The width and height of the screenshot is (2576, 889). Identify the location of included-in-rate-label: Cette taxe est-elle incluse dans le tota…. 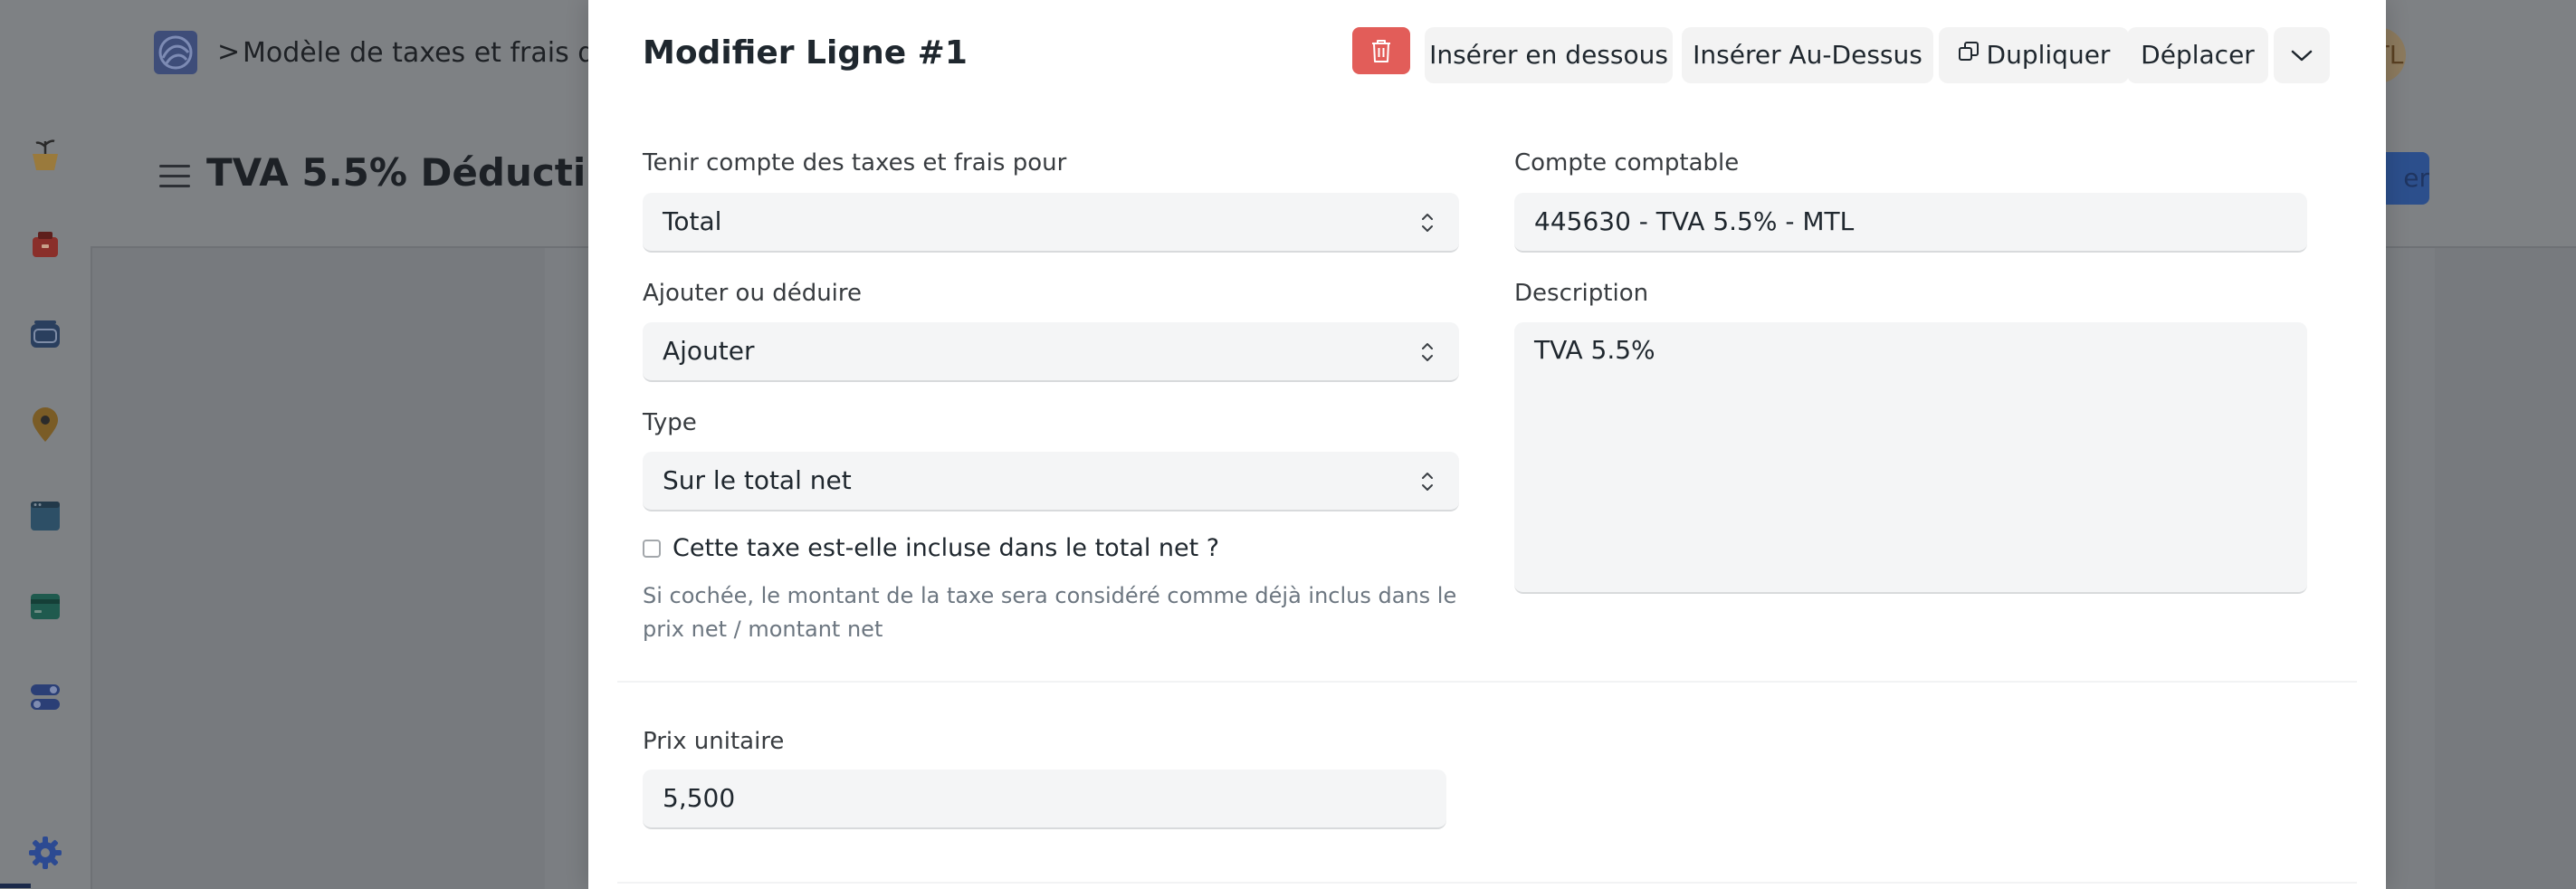
(946, 548).